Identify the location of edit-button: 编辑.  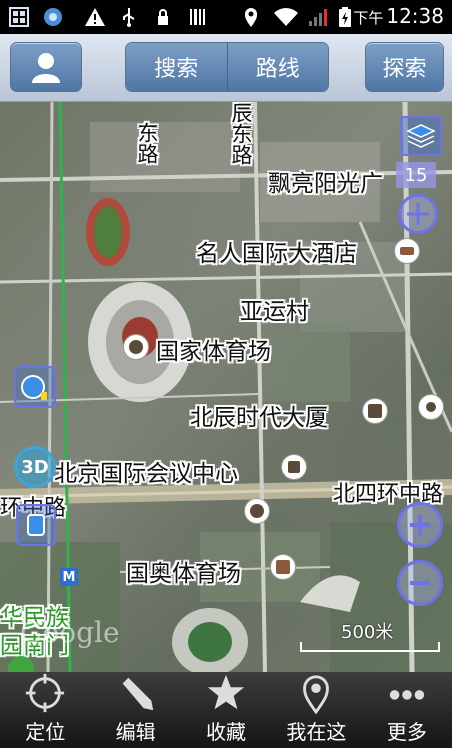
(135, 710).